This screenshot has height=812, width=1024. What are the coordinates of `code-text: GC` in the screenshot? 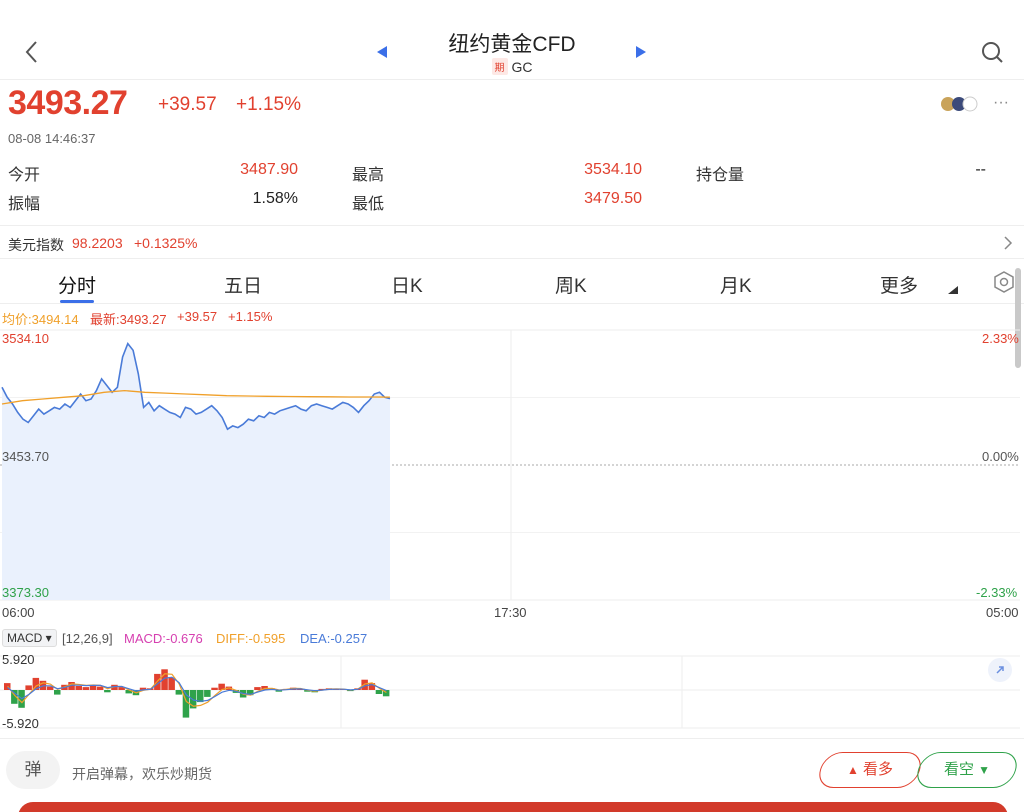 It's located at (522, 67).